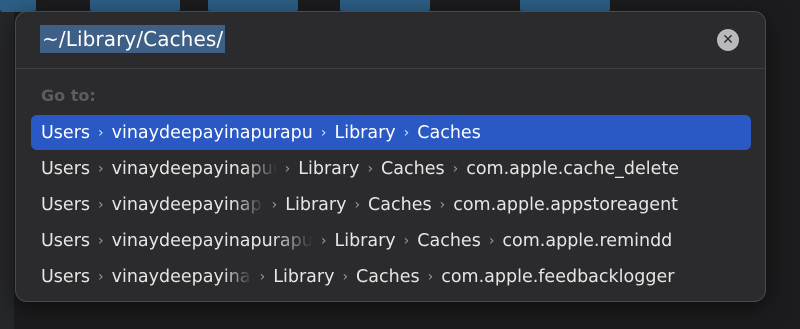  Describe the element at coordinates (566, 205) in the screenshot. I see `path-segment: com.apple.appstoreagent` at that location.